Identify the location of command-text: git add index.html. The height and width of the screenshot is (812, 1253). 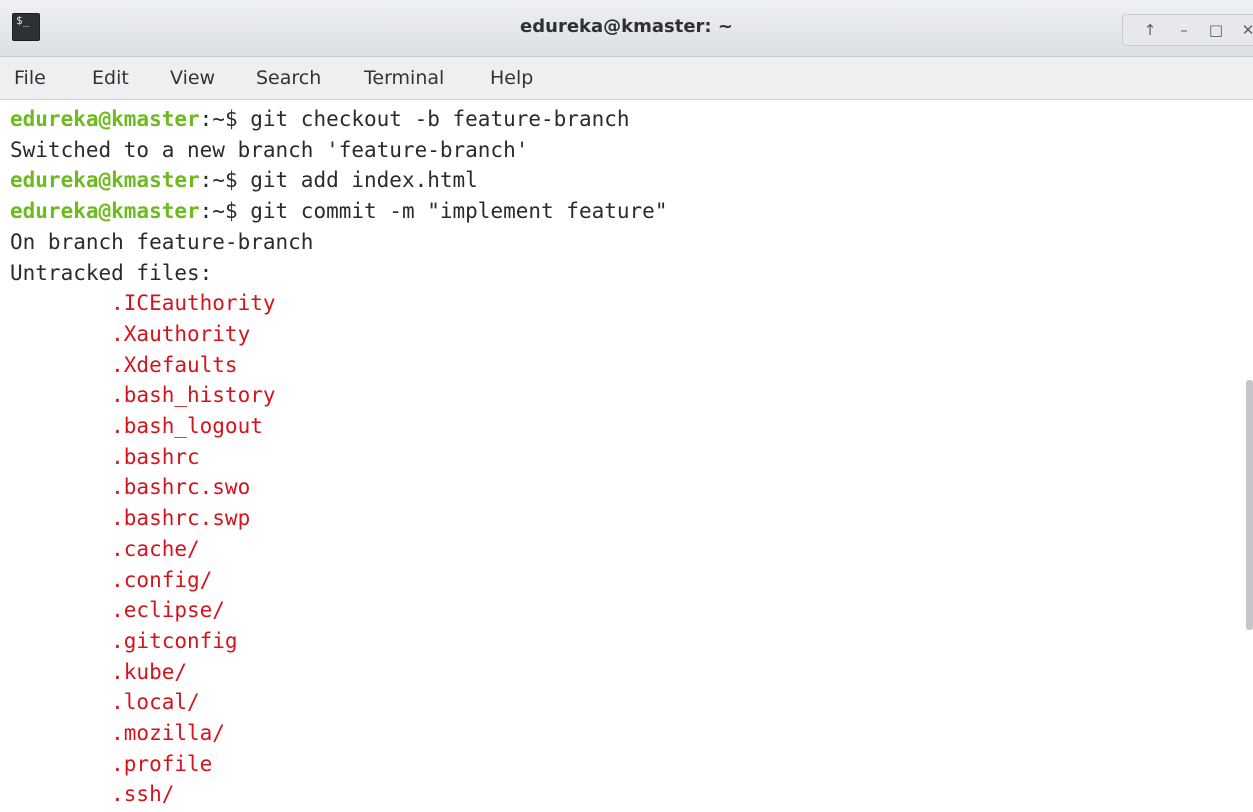
(364, 180).